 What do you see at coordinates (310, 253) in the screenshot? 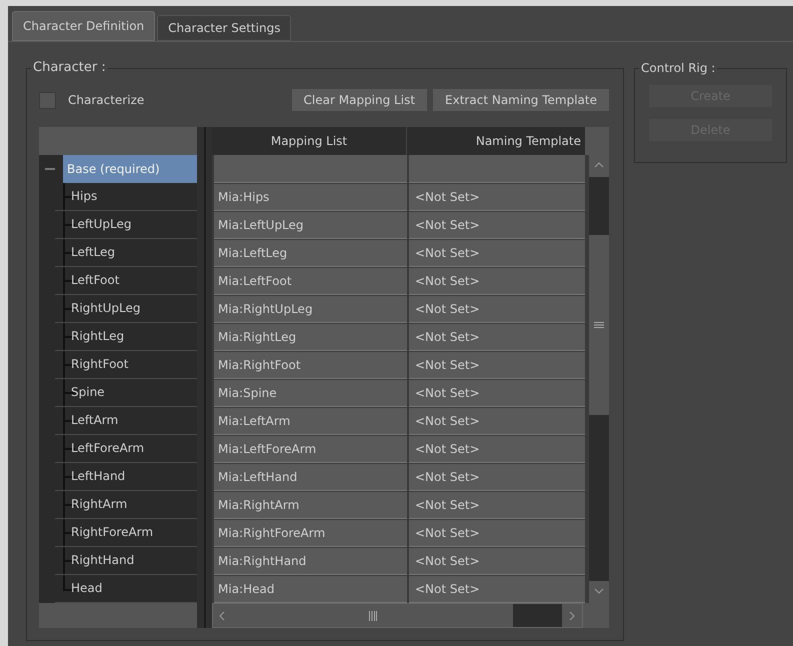
I see `table-cell: Mia:LeftLeg` at bounding box center [310, 253].